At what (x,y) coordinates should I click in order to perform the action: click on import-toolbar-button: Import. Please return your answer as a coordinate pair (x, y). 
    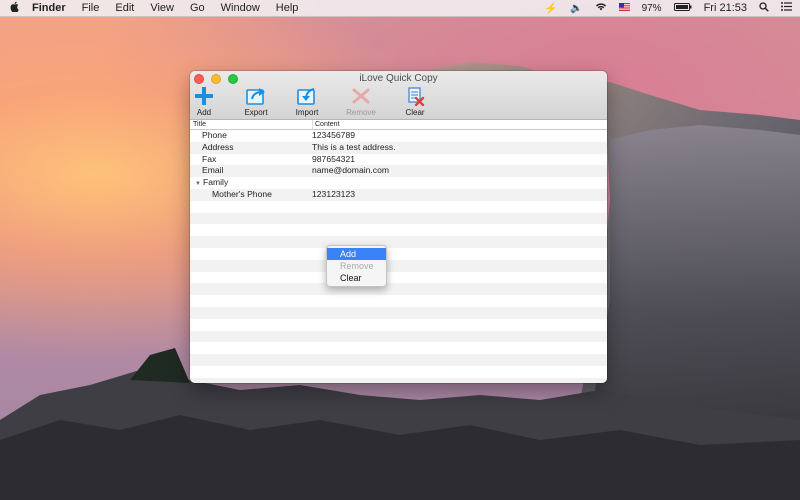
    Looking at the image, I should click on (307, 101).